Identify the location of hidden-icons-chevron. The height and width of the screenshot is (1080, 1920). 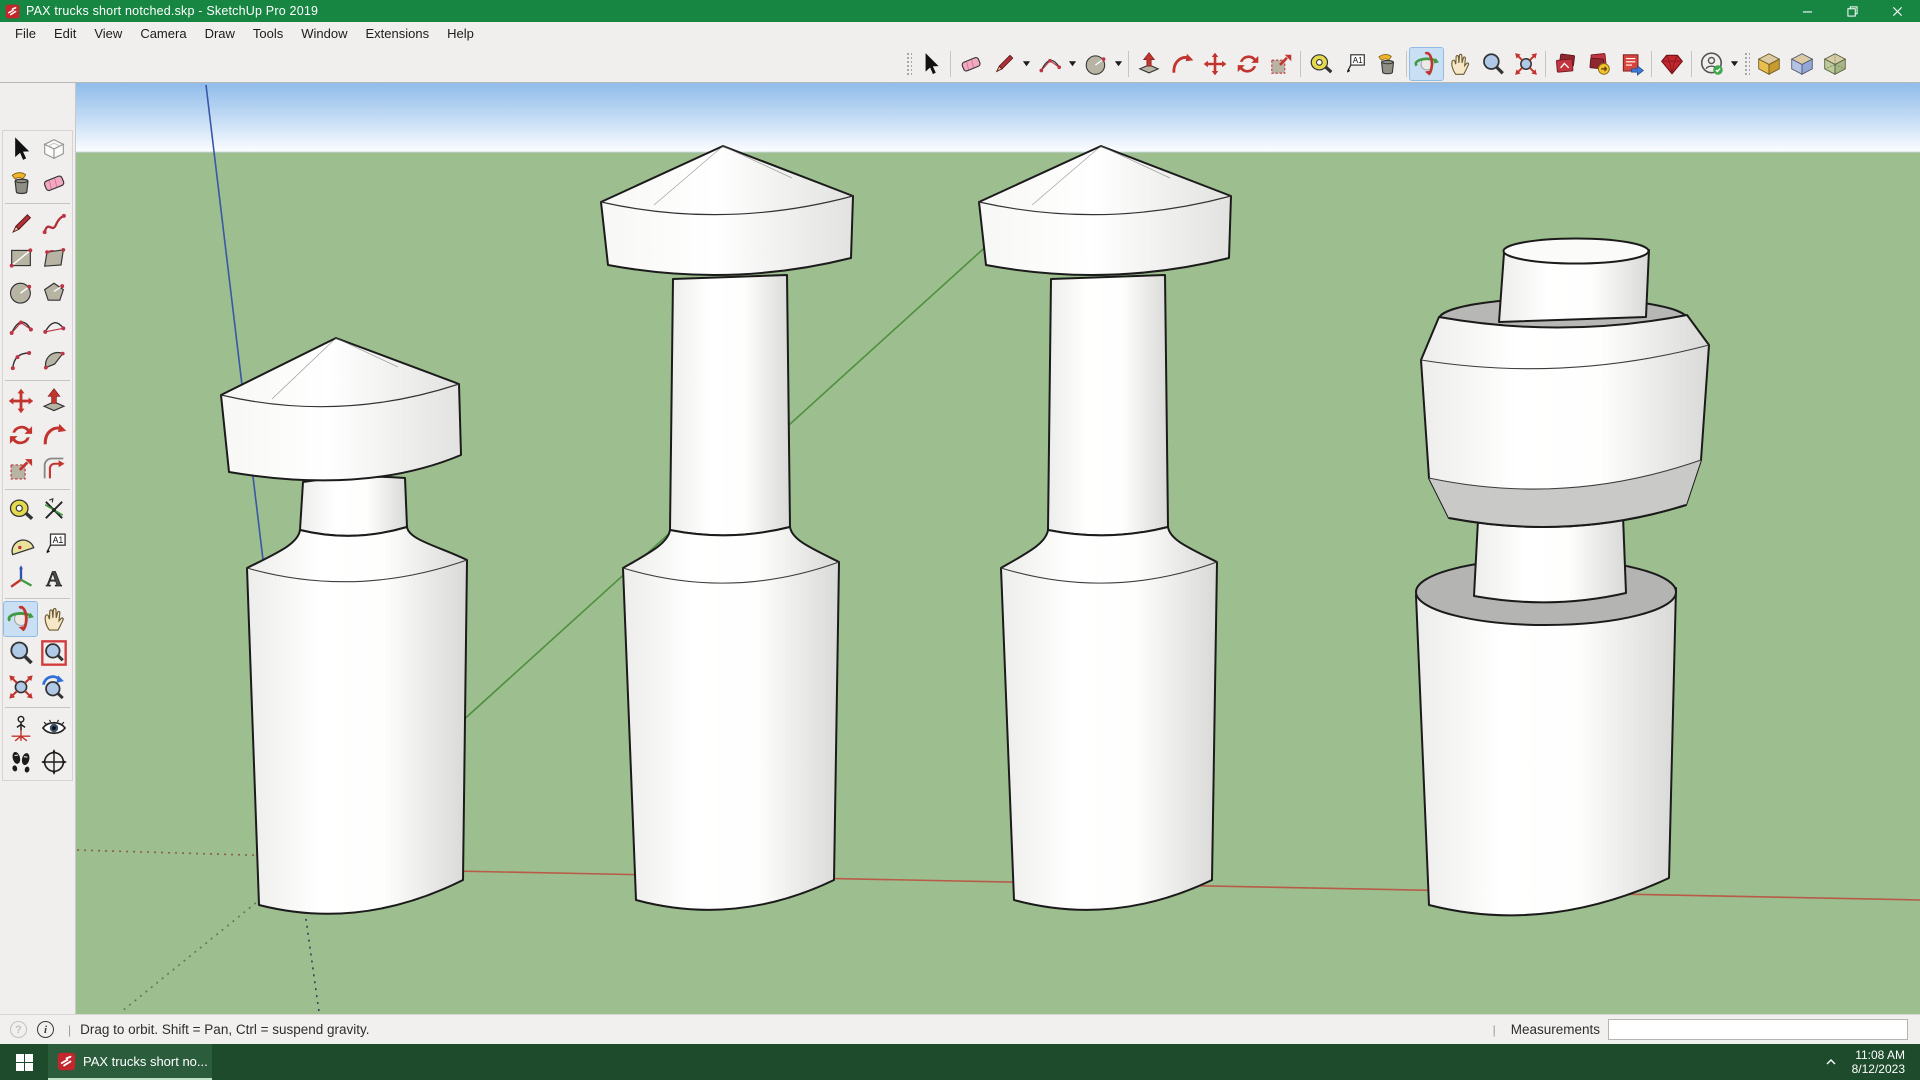
(1831, 1062).